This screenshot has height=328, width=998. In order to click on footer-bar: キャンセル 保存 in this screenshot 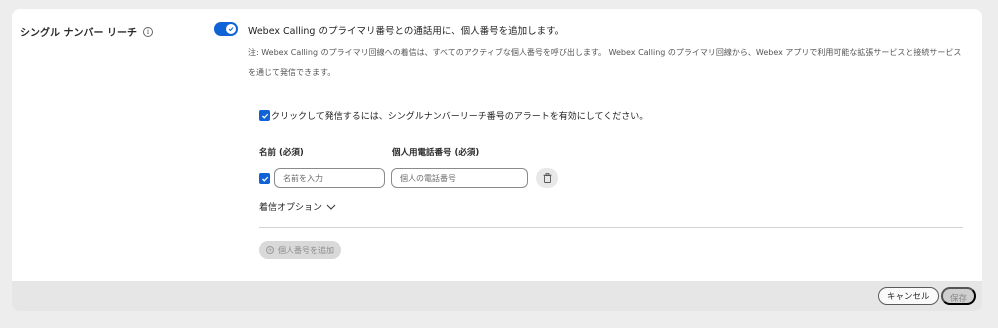, I will do `click(497, 296)`.